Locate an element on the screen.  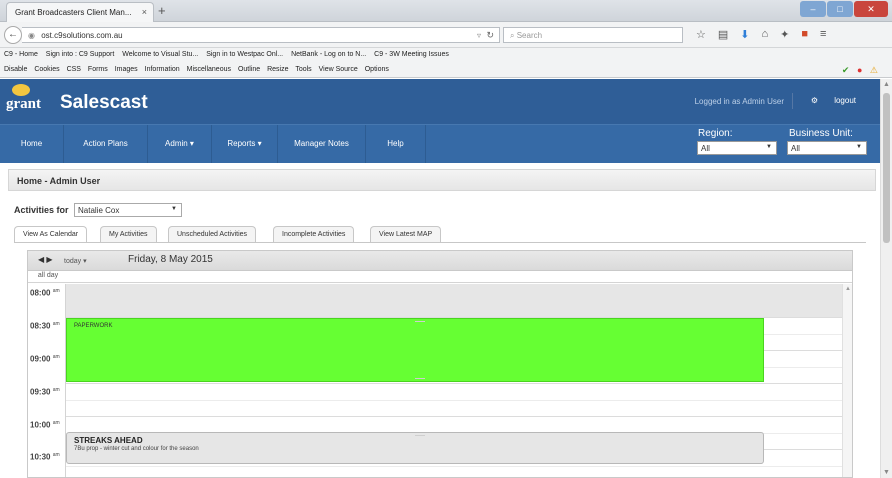
tab-unscheduled-activities: Unscheduled Activities is located at coordinates (212, 234).